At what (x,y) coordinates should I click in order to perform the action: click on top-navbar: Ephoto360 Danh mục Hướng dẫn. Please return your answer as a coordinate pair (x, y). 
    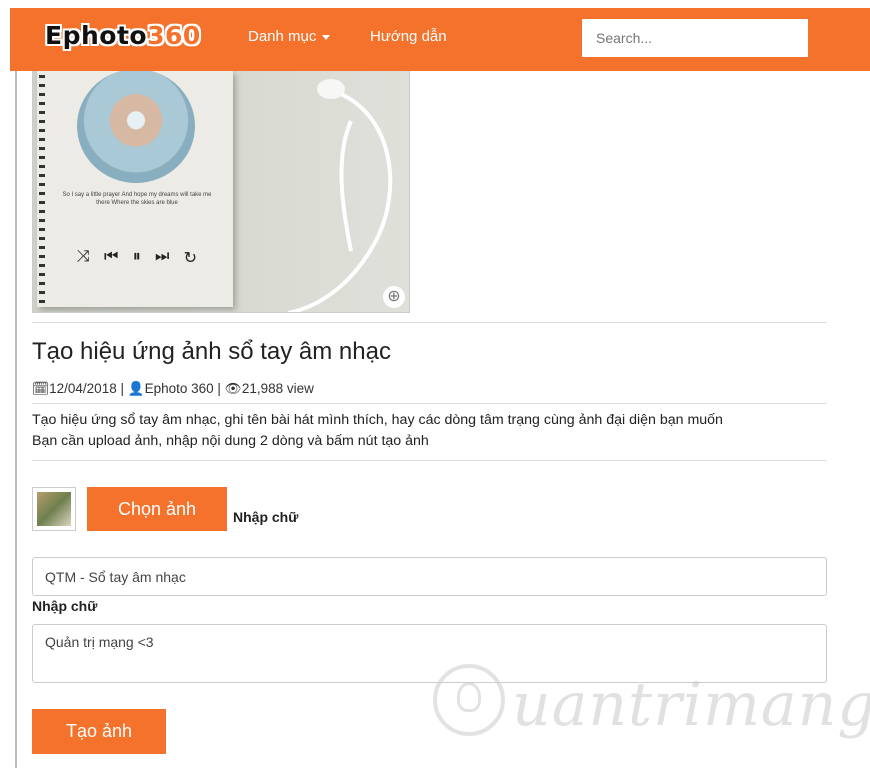
    Looking at the image, I should click on (440, 39).